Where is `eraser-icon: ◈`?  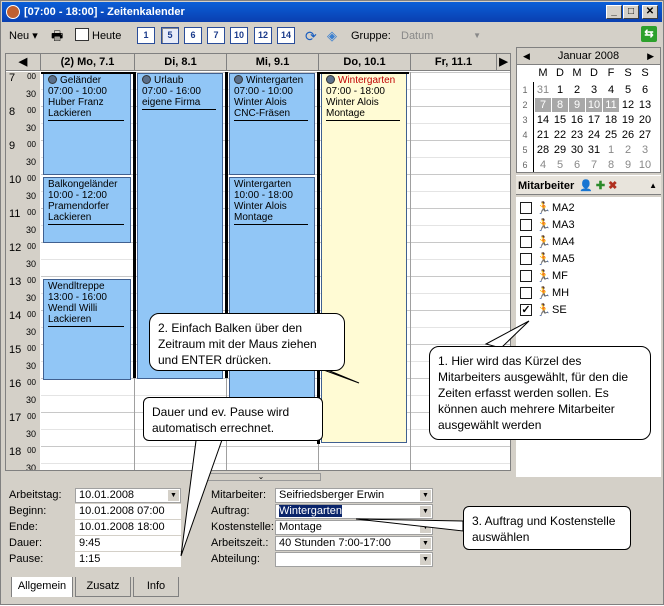
eraser-icon: ◈ is located at coordinates (332, 36).